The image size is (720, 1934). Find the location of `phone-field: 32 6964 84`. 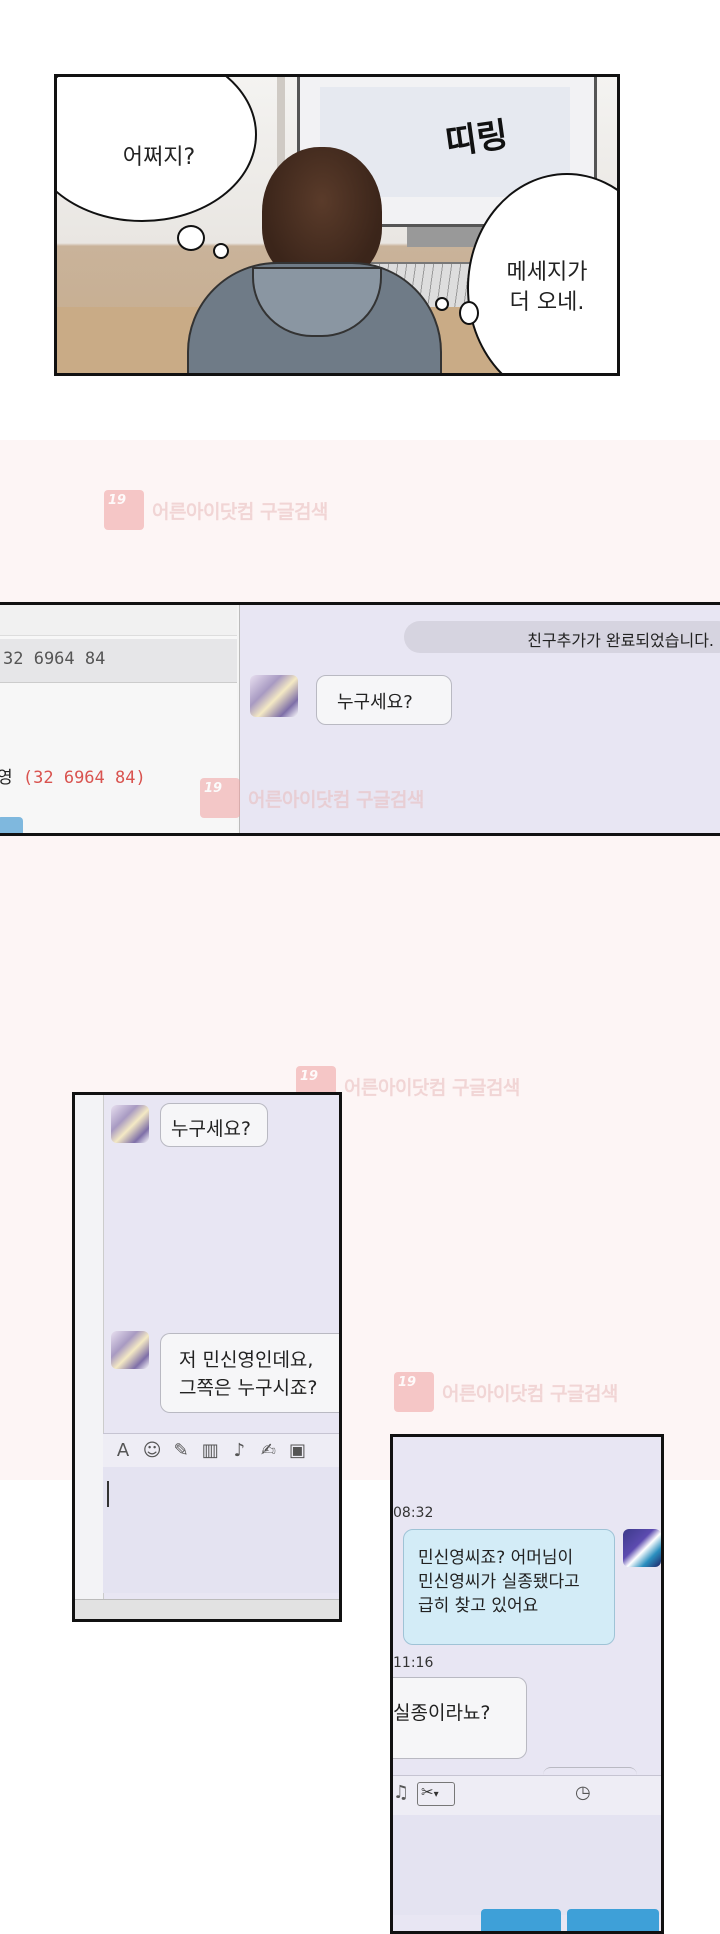

phone-field: 32 6964 84 is located at coordinates (118, 661).